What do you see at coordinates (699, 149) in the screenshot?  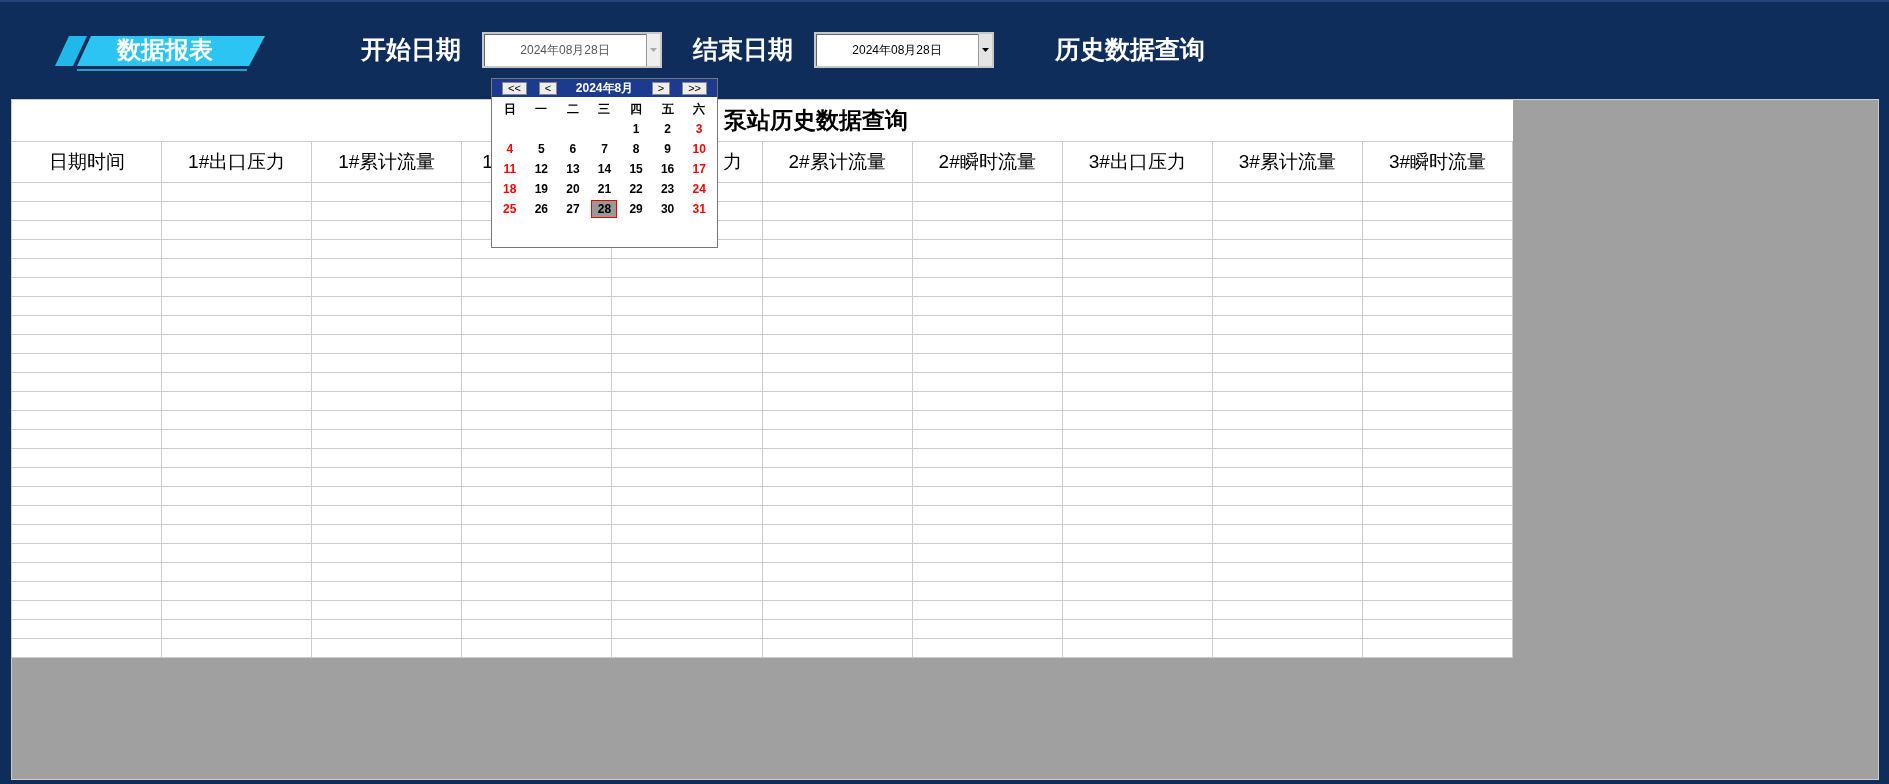 I see `calendar-day: 10` at bounding box center [699, 149].